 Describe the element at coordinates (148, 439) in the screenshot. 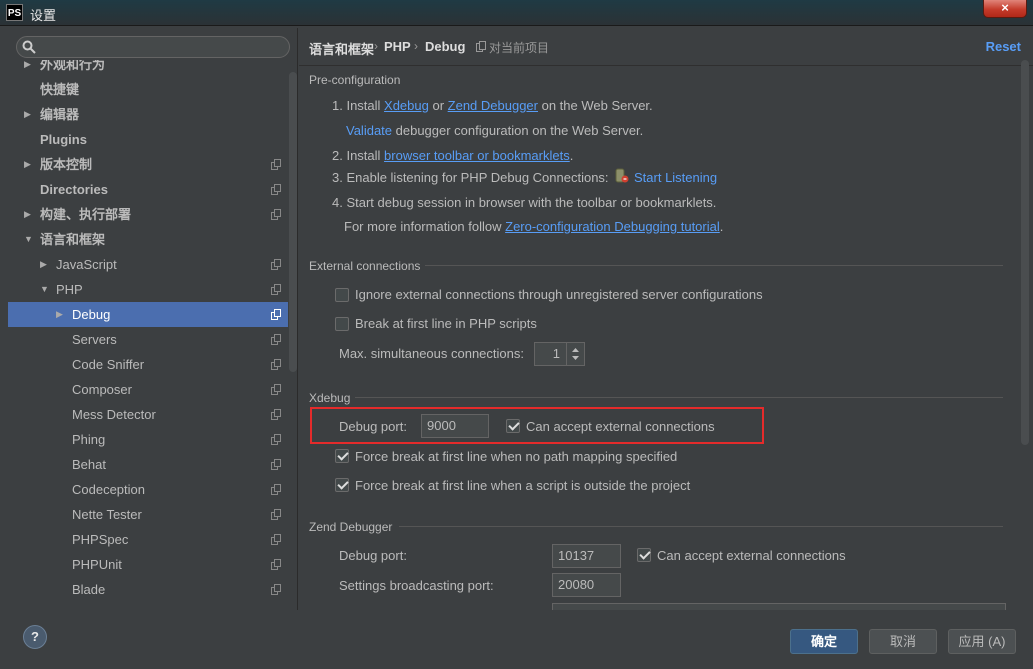

I see `sidebar-item-phing: Phing` at that location.